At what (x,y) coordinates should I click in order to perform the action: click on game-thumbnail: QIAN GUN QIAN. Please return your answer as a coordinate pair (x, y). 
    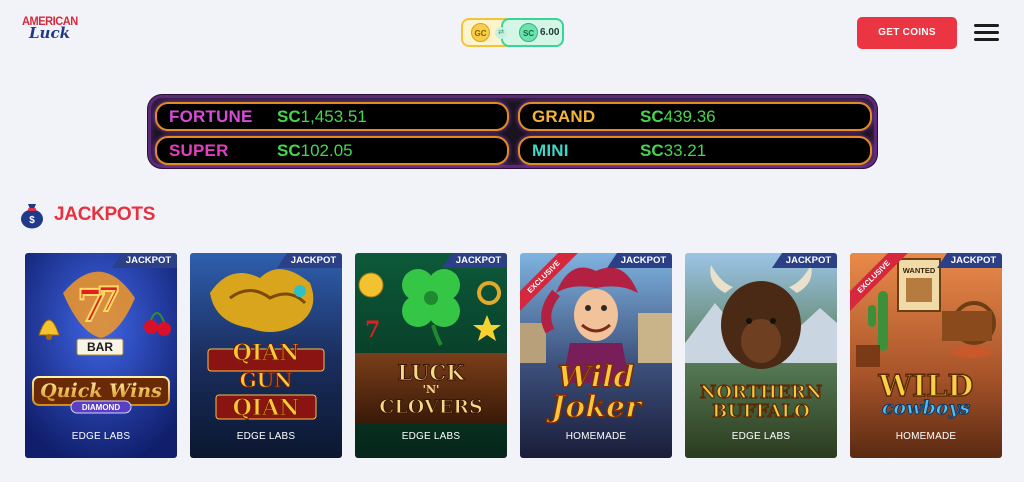
    Looking at the image, I should click on (266, 355).